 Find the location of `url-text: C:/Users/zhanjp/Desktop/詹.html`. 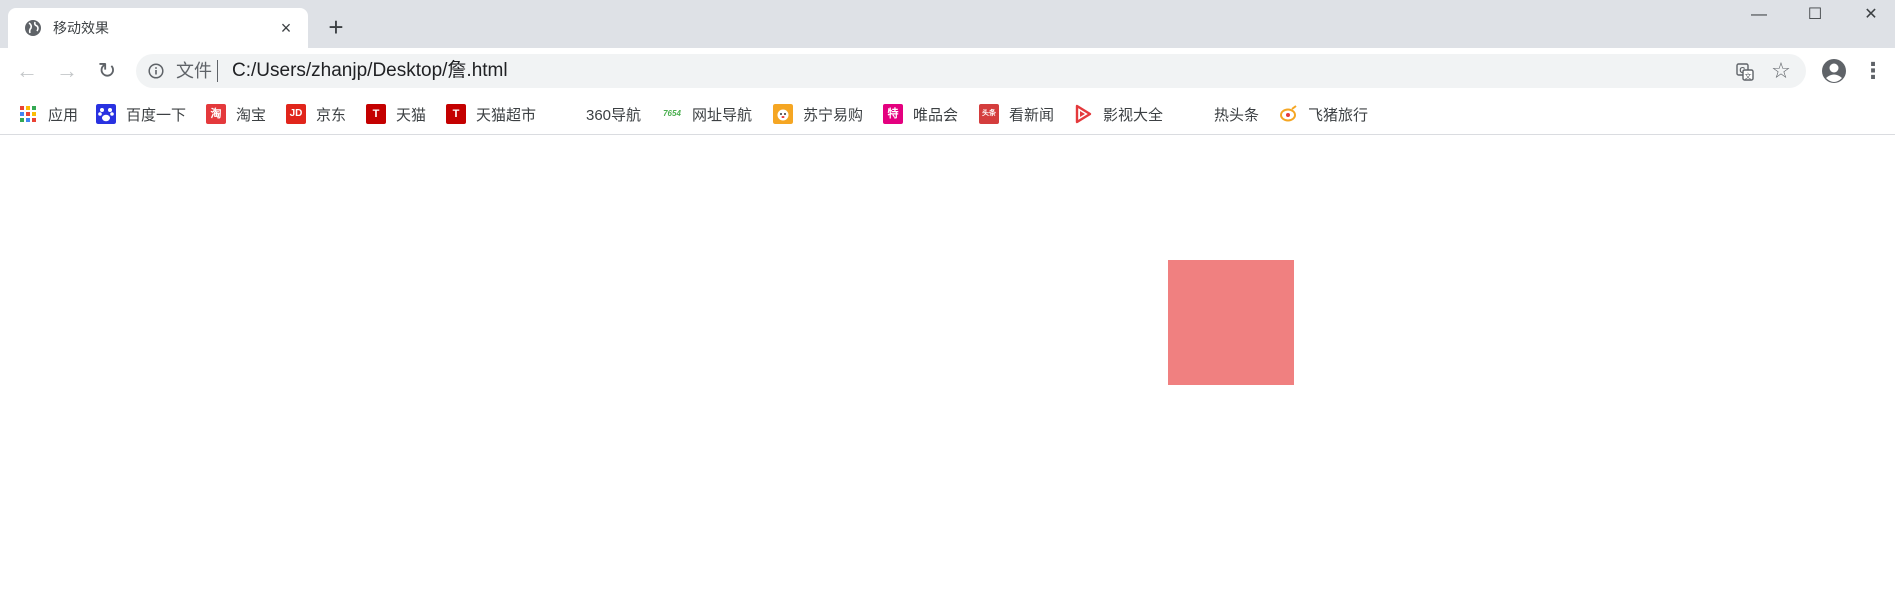

url-text: C:/Users/zhanjp/Desktop/詹.html is located at coordinates (370, 71).